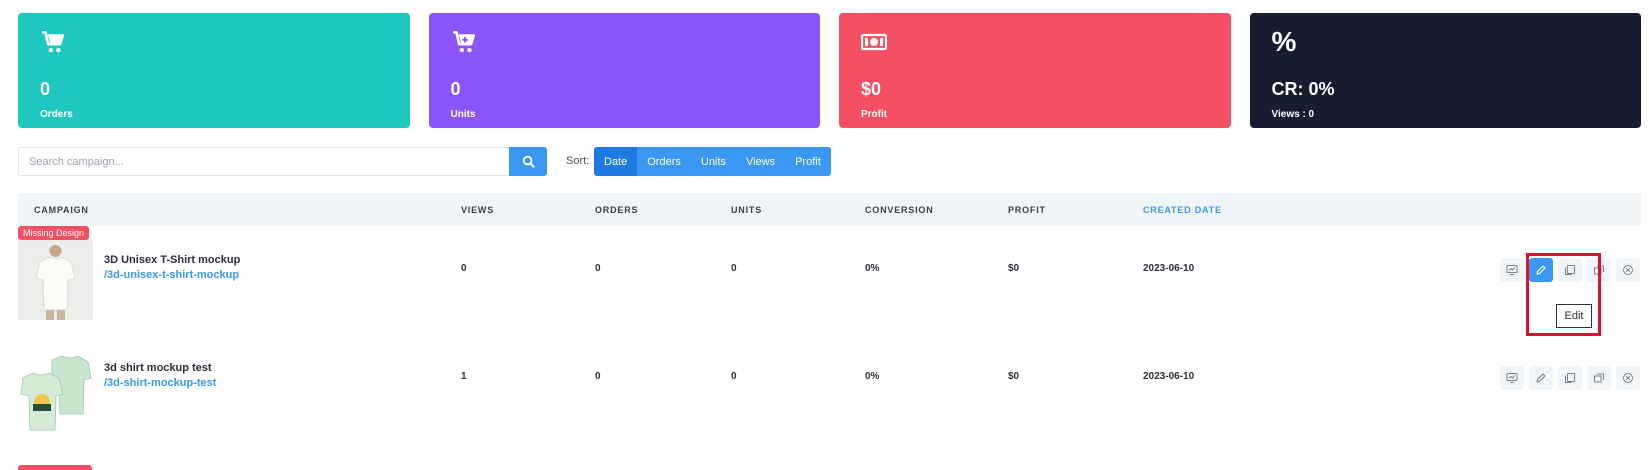 Image resolution: width=1649 pixels, height=470 pixels. Describe the element at coordinates (1182, 210) in the screenshot. I see `header-created-date: CREATED DATE` at that location.